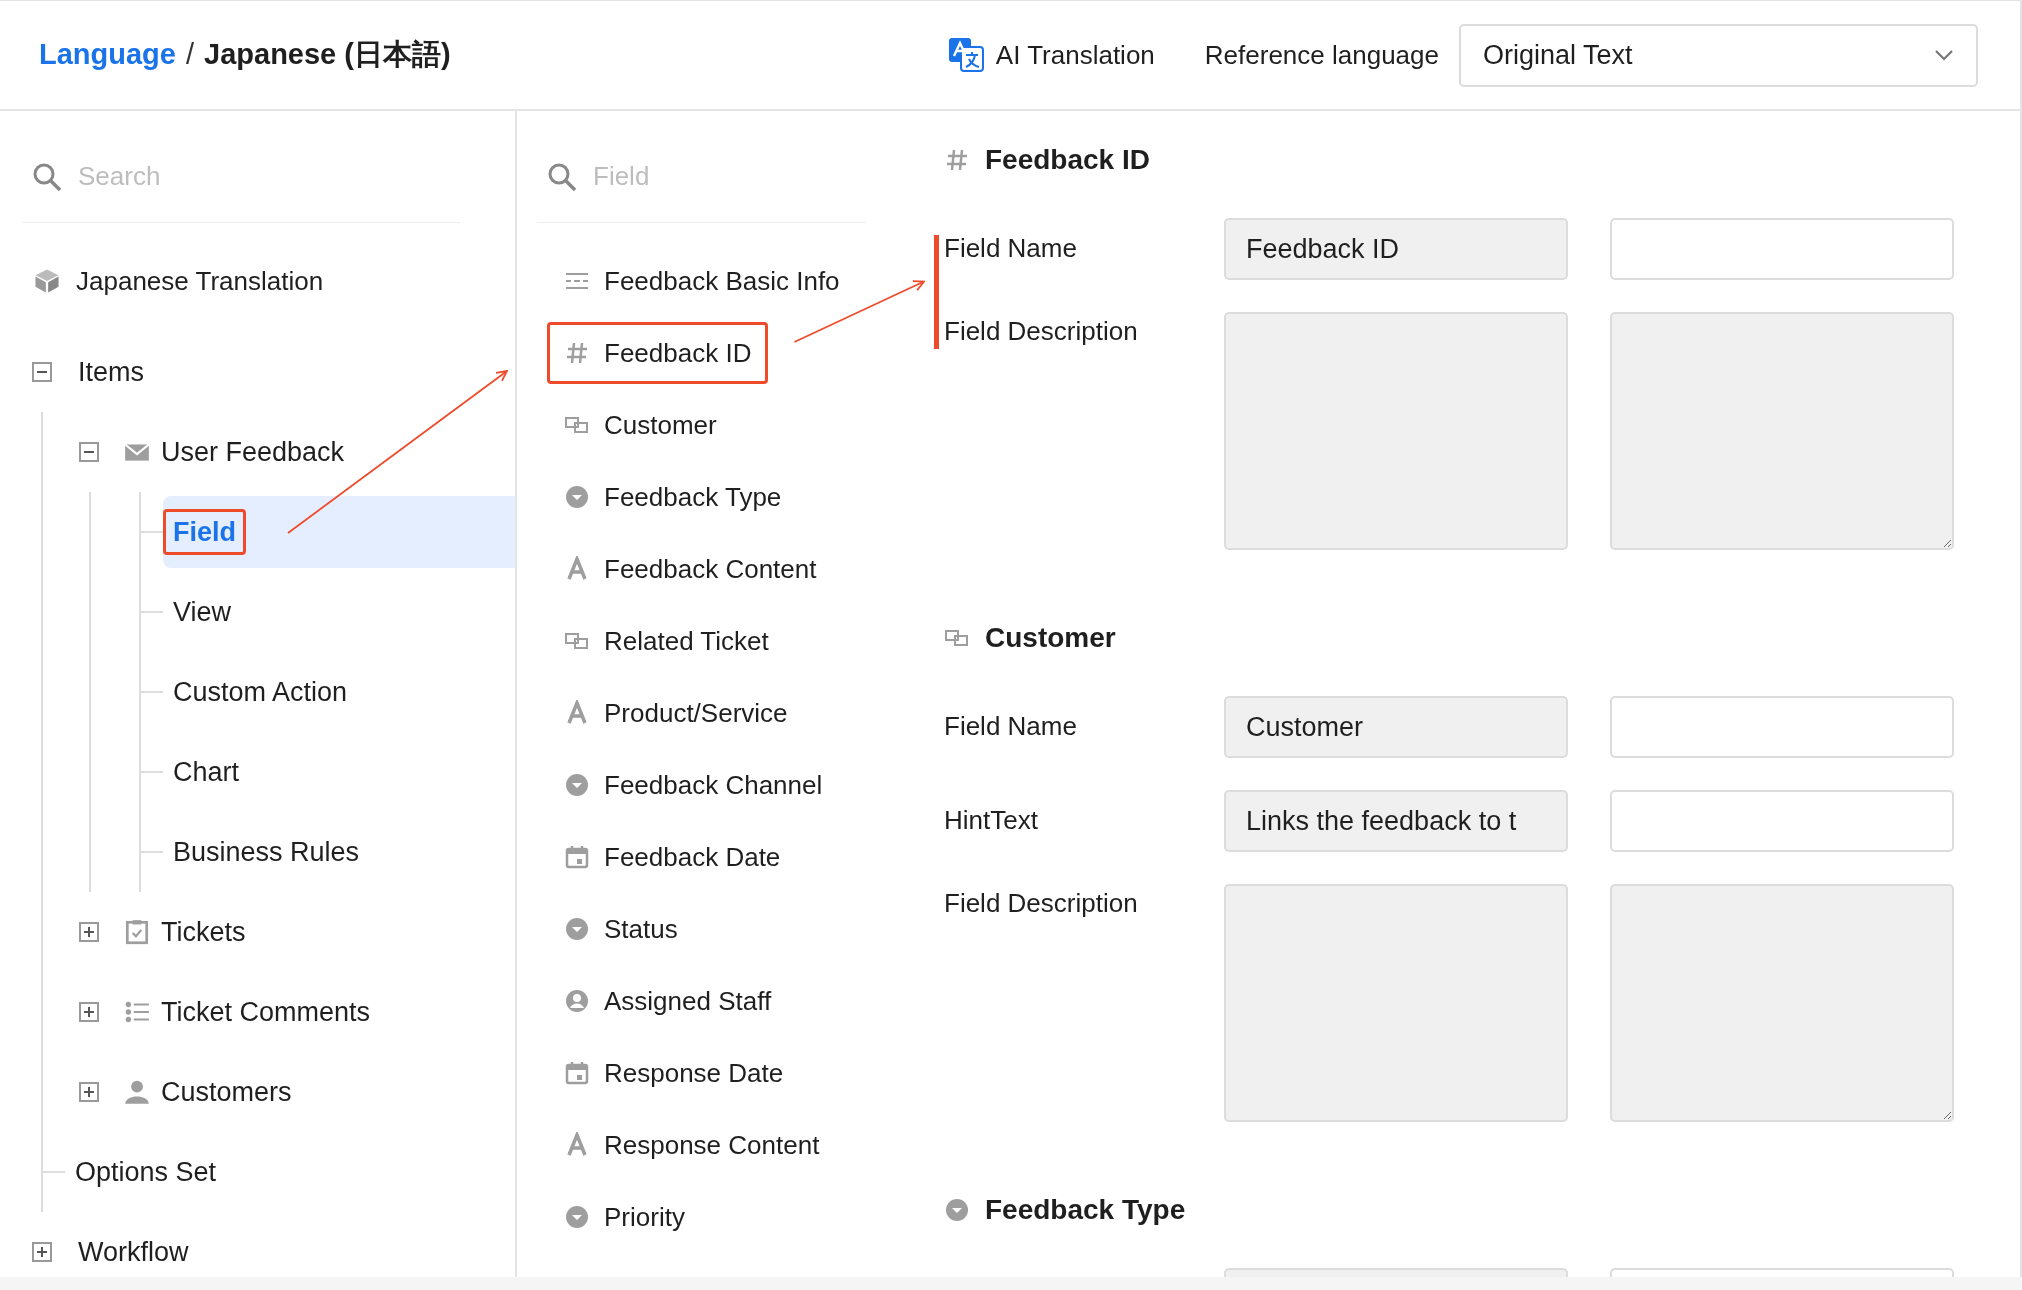 This screenshot has width=2022, height=1290. Describe the element at coordinates (204, 532) in the screenshot. I see `tree-item: Field` at that location.